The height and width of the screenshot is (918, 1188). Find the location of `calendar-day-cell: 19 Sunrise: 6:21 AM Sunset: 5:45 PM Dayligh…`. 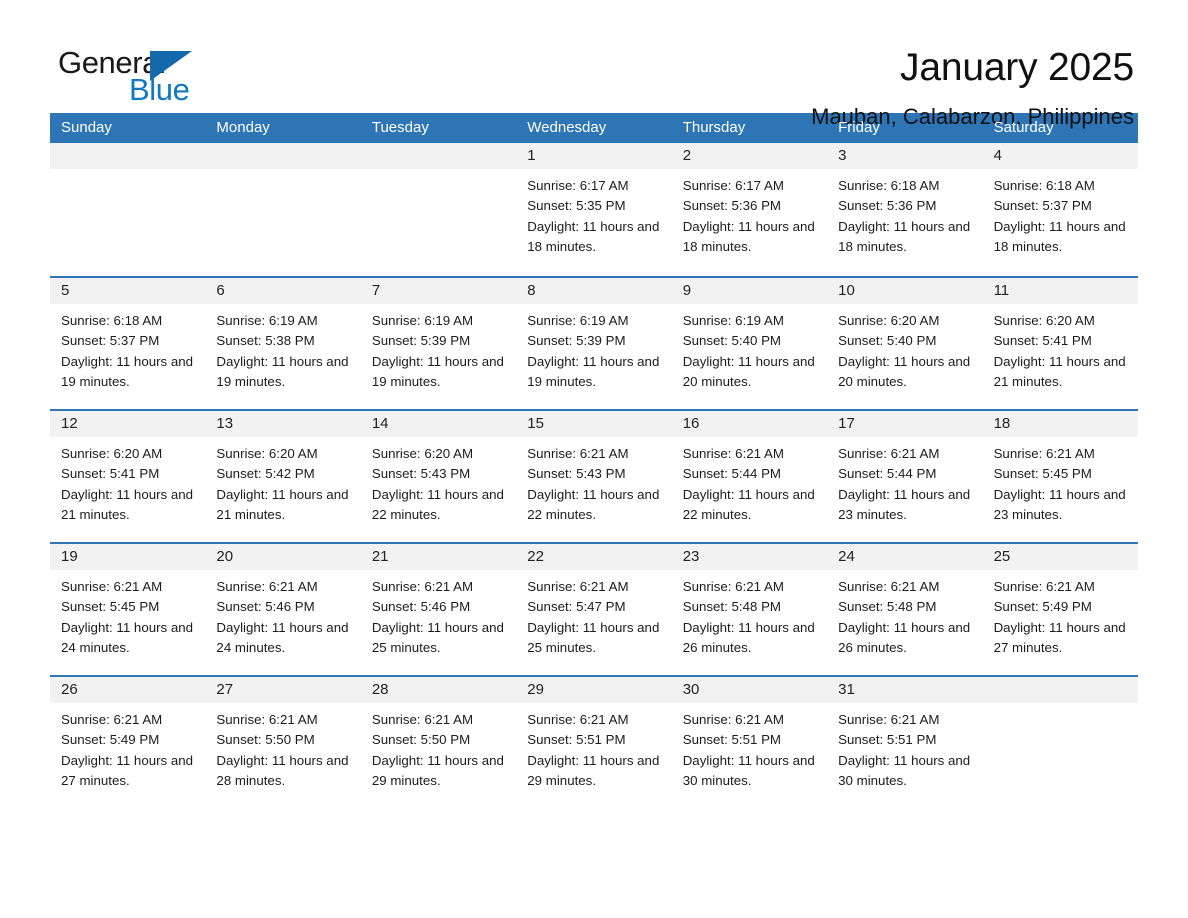

calendar-day-cell: 19 Sunrise: 6:21 AM Sunset: 5:45 PM Dayligh… is located at coordinates (128, 609).